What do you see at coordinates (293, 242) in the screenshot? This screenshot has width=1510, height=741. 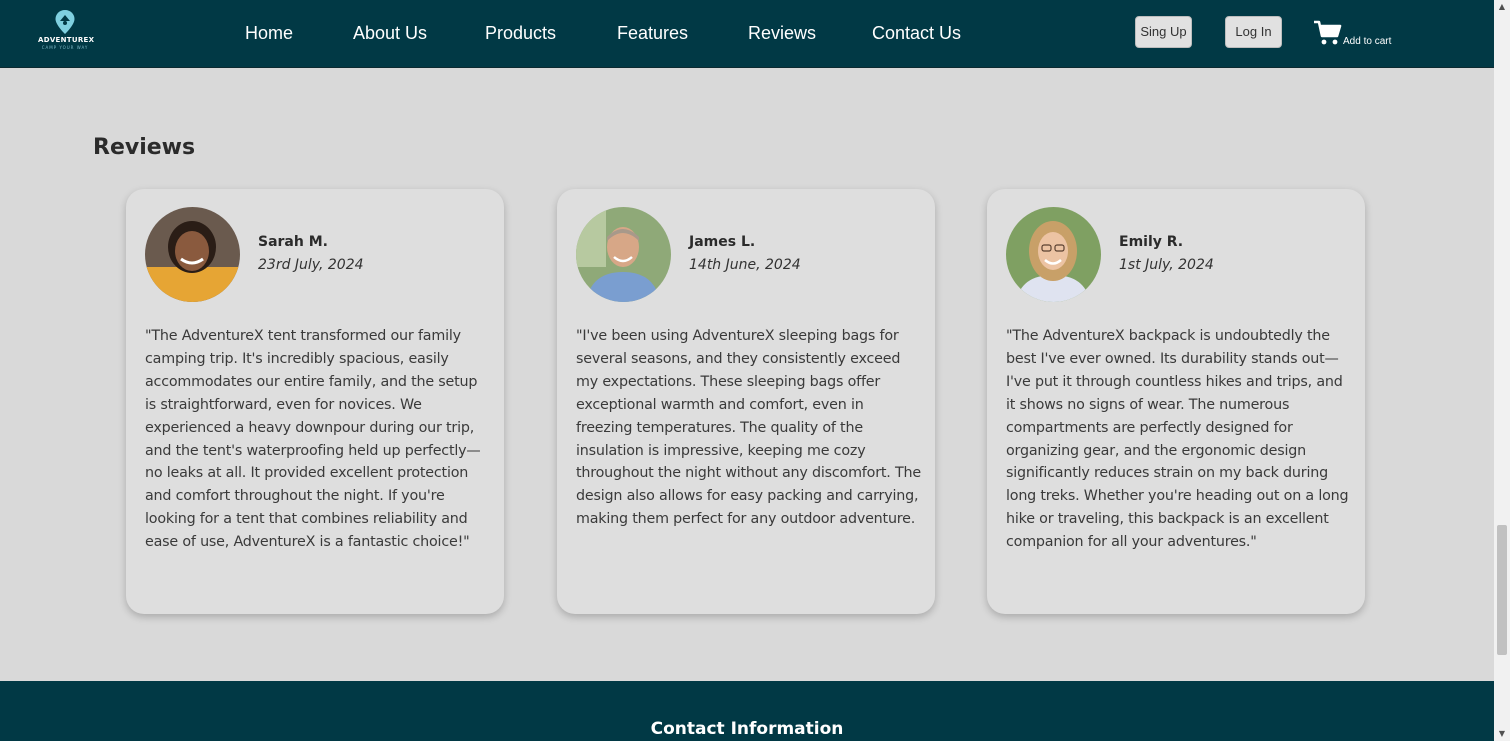 I see `reviewer-name: Sarah M.` at bounding box center [293, 242].